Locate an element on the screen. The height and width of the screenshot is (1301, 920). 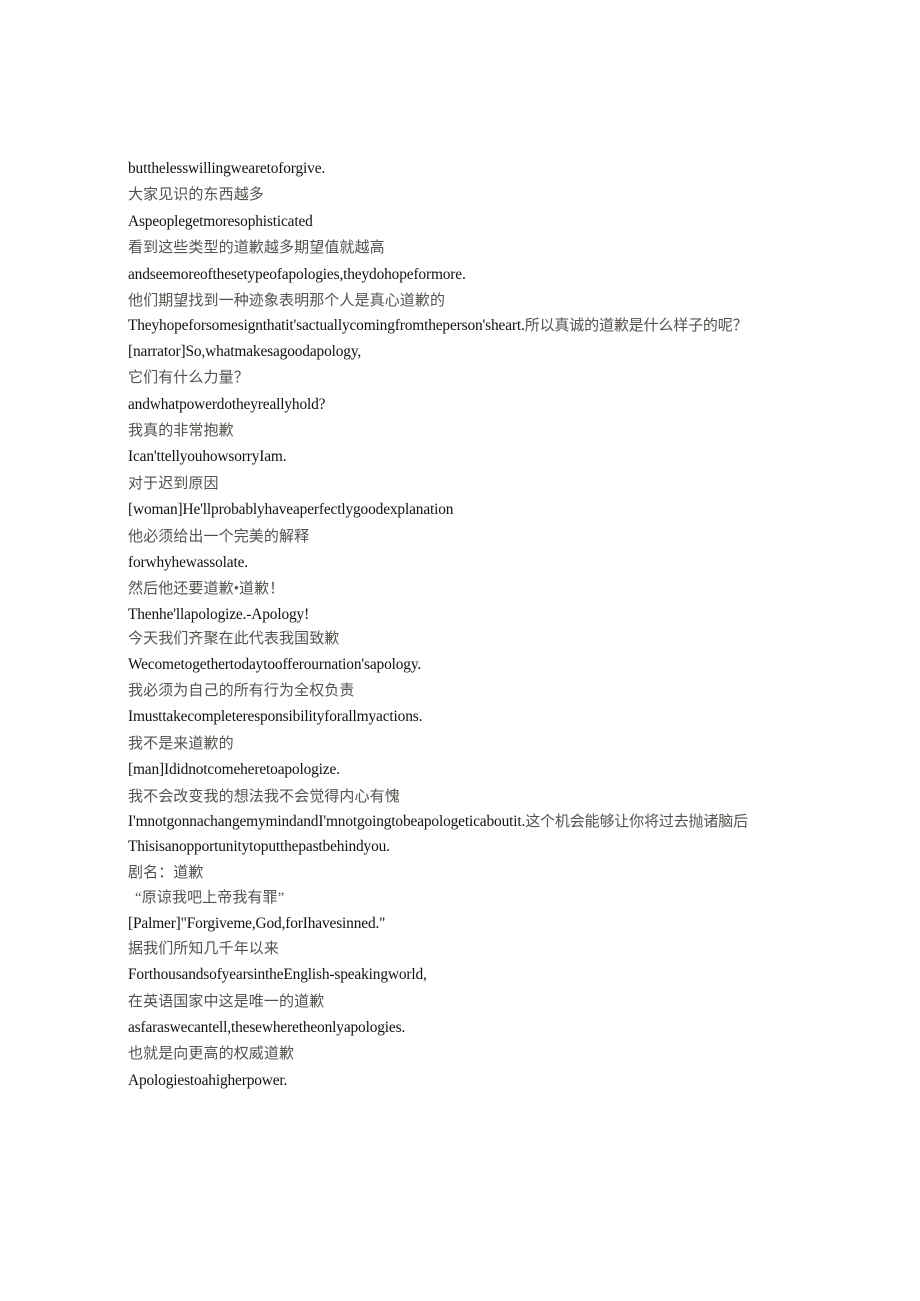
transcript-line-cjk: 剧名：道歉 is located at coordinates (166, 872).